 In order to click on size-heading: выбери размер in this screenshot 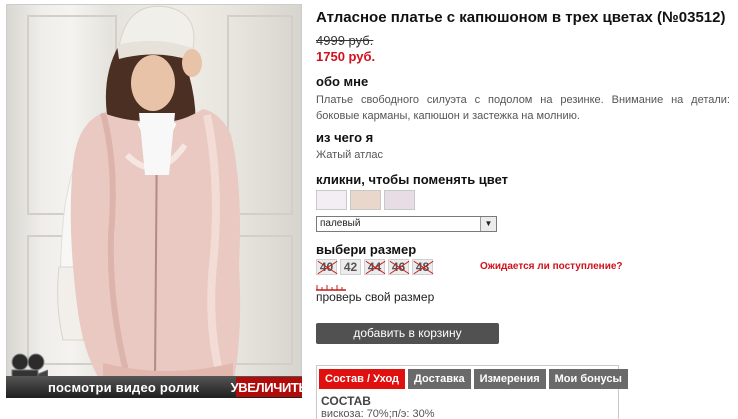, I will do `click(366, 249)`.